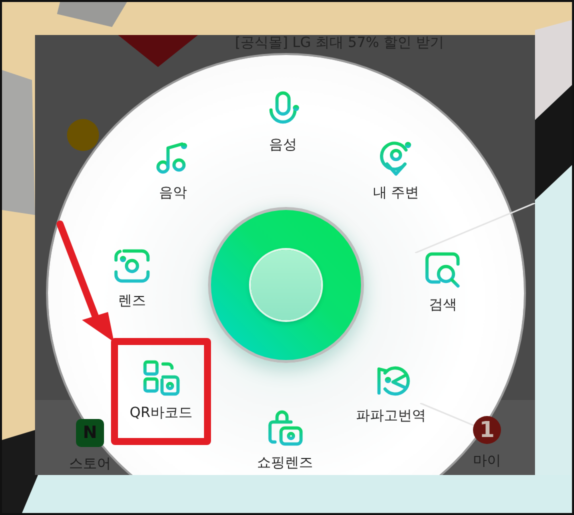  Describe the element at coordinates (83, 135) in the screenshot. I see `coin-icon` at that location.